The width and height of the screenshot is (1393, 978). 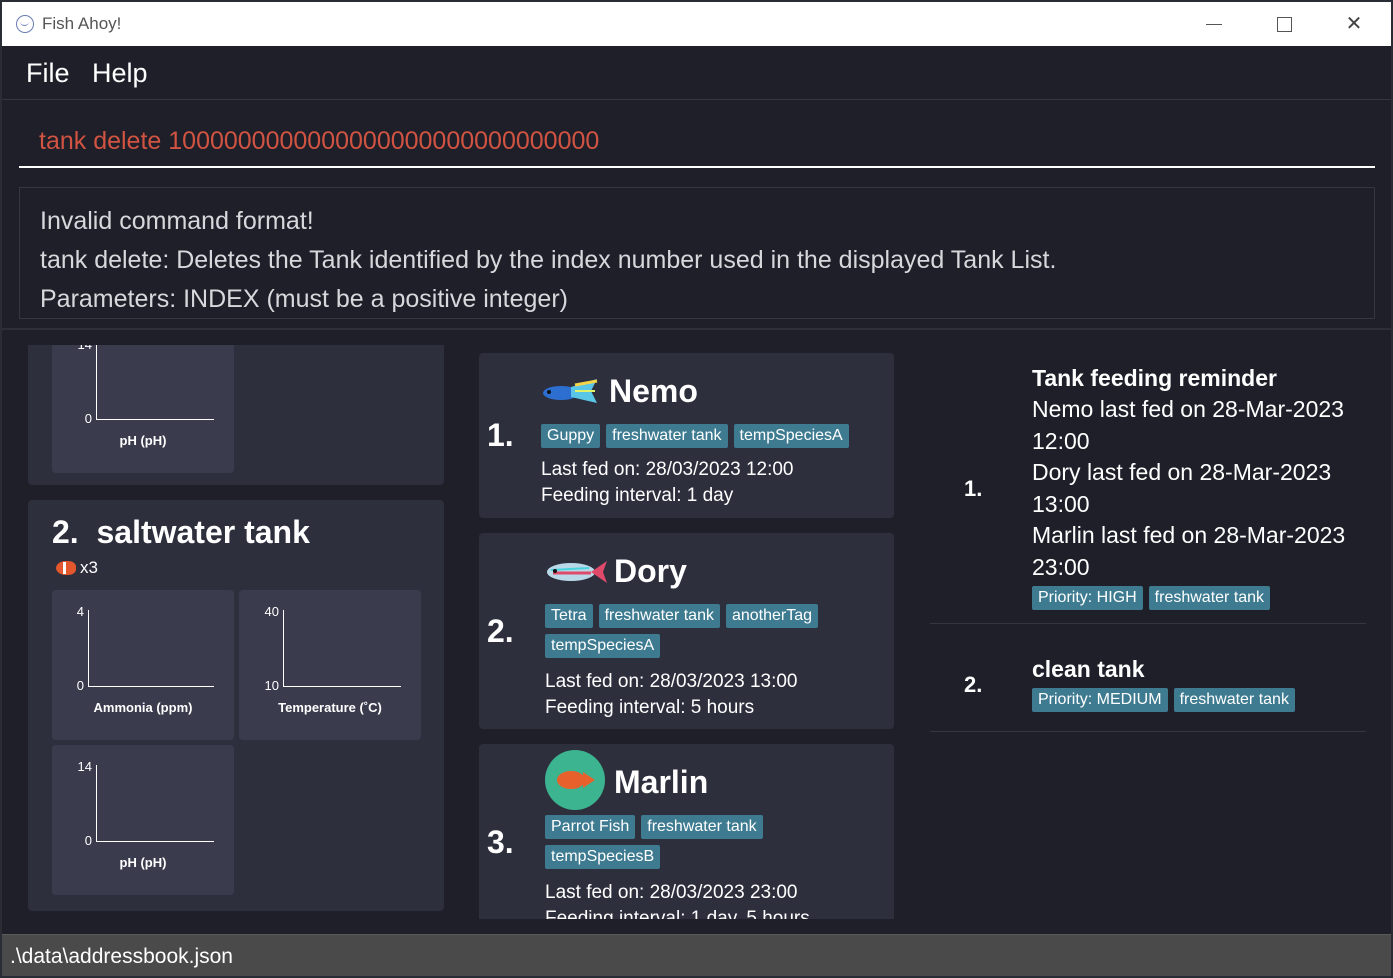 What do you see at coordinates (603, 857) in the screenshot?
I see `tag: tempSpeciesB` at bounding box center [603, 857].